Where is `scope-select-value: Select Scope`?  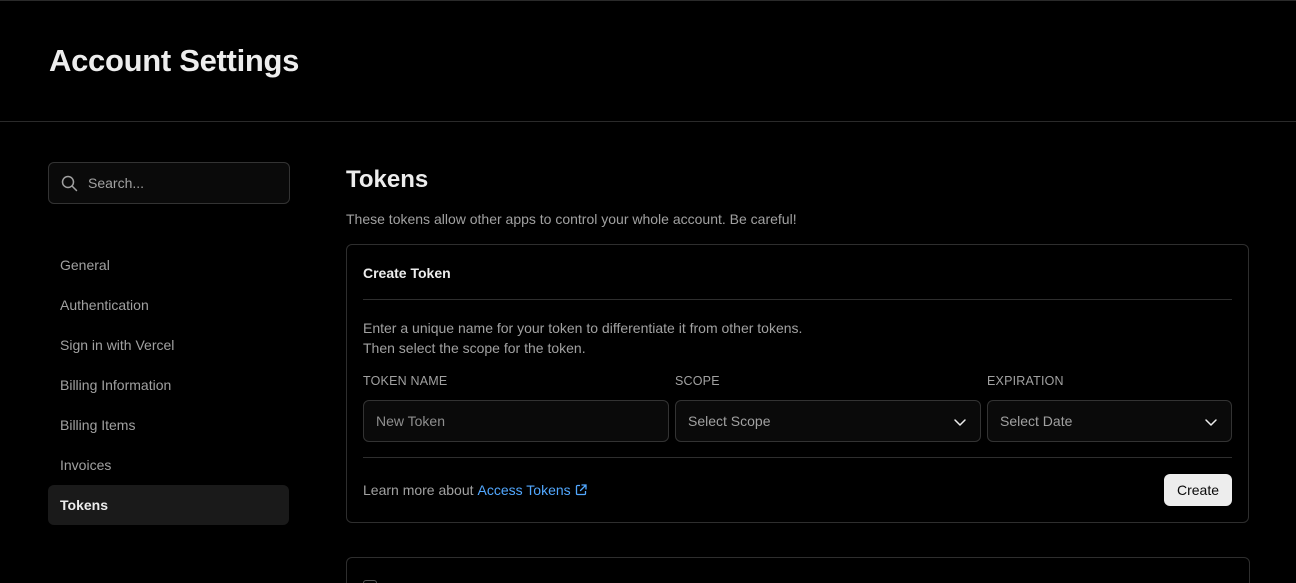
scope-select-value: Select Scope is located at coordinates (729, 421).